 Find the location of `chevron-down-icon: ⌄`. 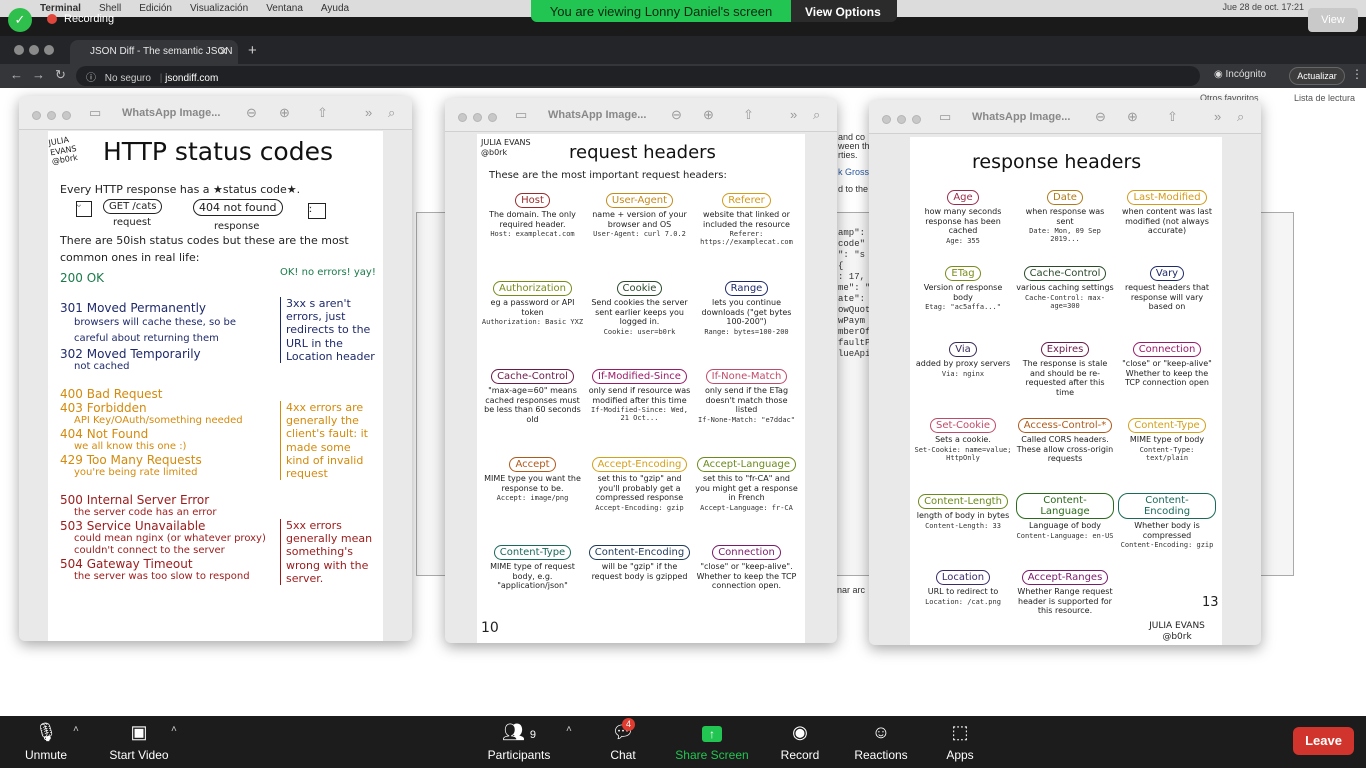

chevron-down-icon: ⌄ is located at coordinates (810, 20).